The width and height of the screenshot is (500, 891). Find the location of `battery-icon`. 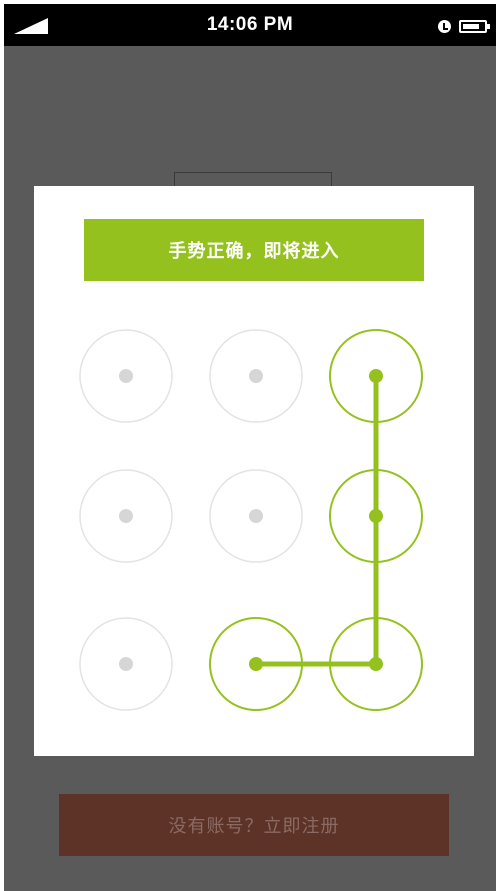

battery-icon is located at coordinates (474, 26).